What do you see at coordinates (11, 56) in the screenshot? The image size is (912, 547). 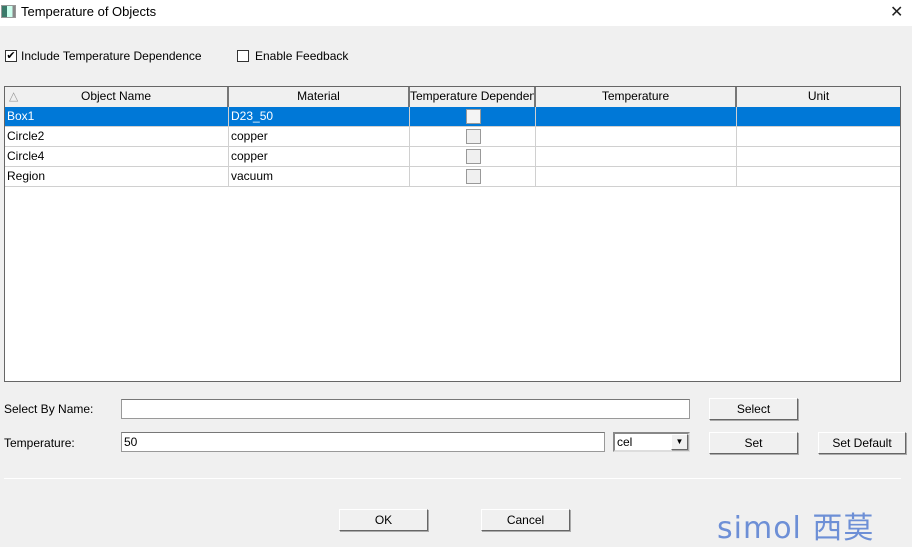 I see `checkbox-checked-icon: ✔` at bounding box center [11, 56].